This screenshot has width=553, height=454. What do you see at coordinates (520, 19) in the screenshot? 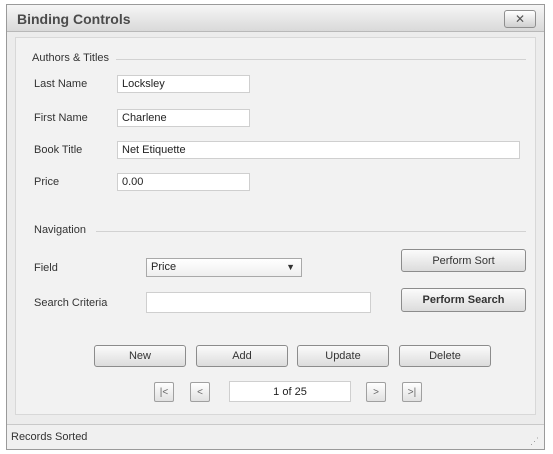
I see `close-icon: ✕` at bounding box center [520, 19].